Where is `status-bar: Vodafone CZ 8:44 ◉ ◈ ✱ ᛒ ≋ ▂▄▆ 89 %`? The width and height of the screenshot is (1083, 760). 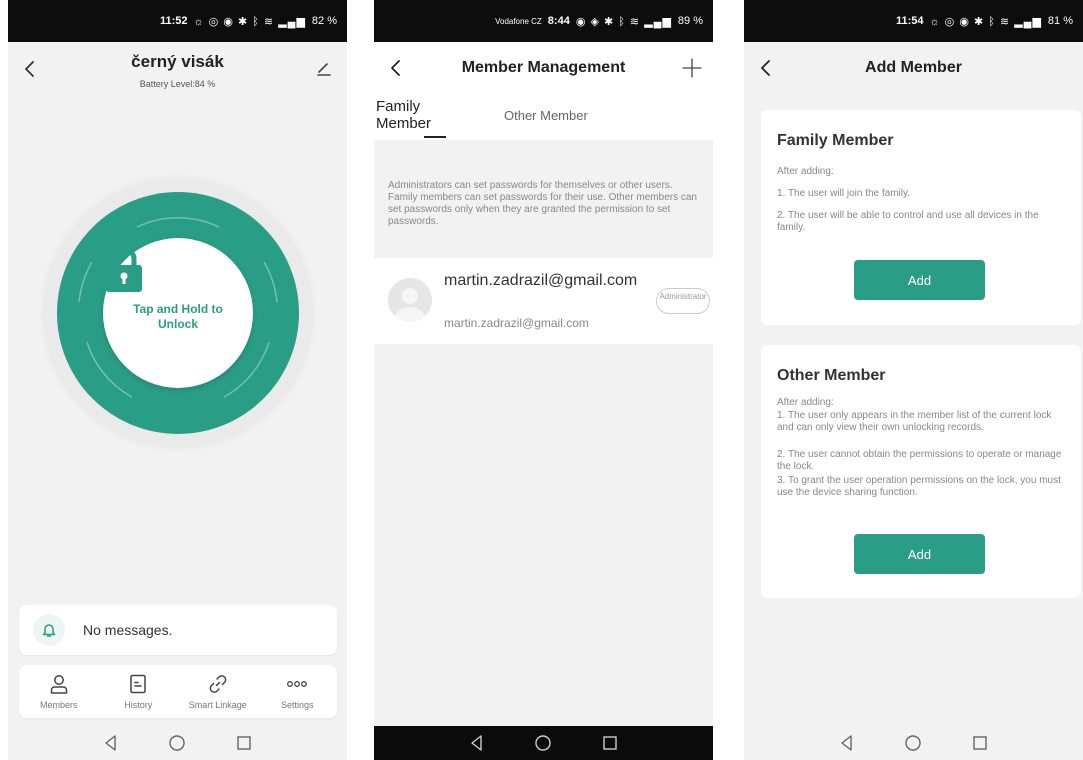 status-bar: Vodafone CZ 8:44 ◉ ◈ ✱ ᛒ ≋ ▂▄▆ 89 % is located at coordinates (543, 21).